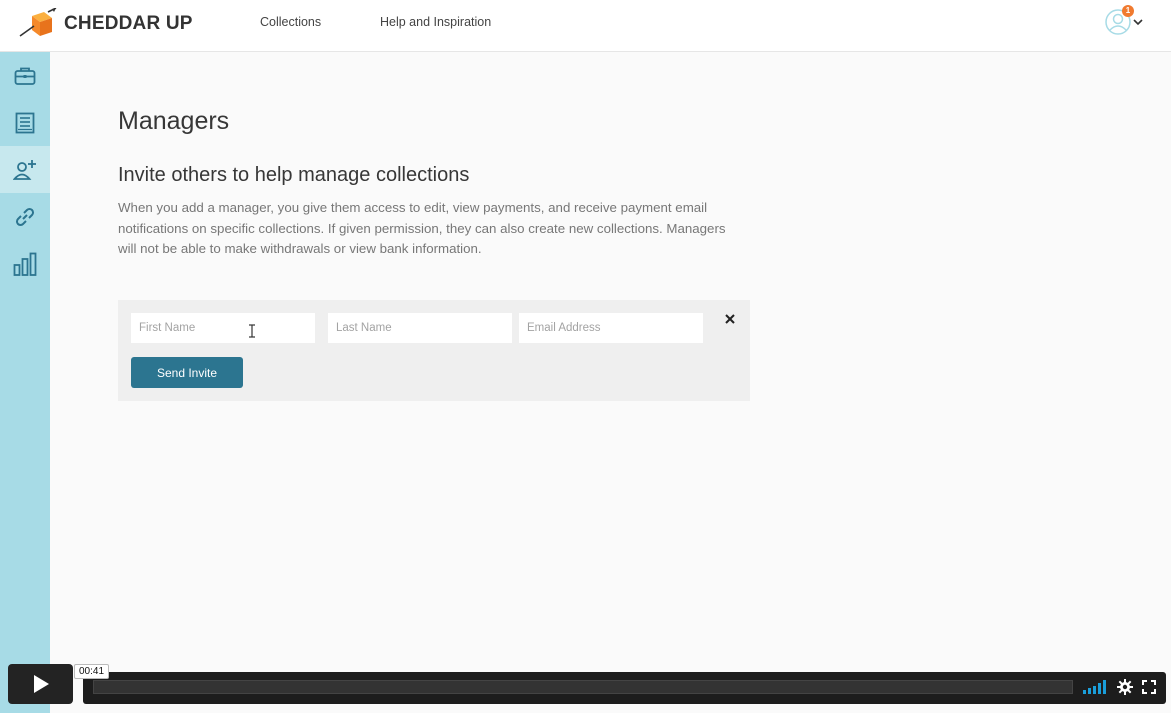 This screenshot has width=1171, height=713. Describe the element at coordinates (420, 328) in the screenshot. I see `last-name-input` at that location.